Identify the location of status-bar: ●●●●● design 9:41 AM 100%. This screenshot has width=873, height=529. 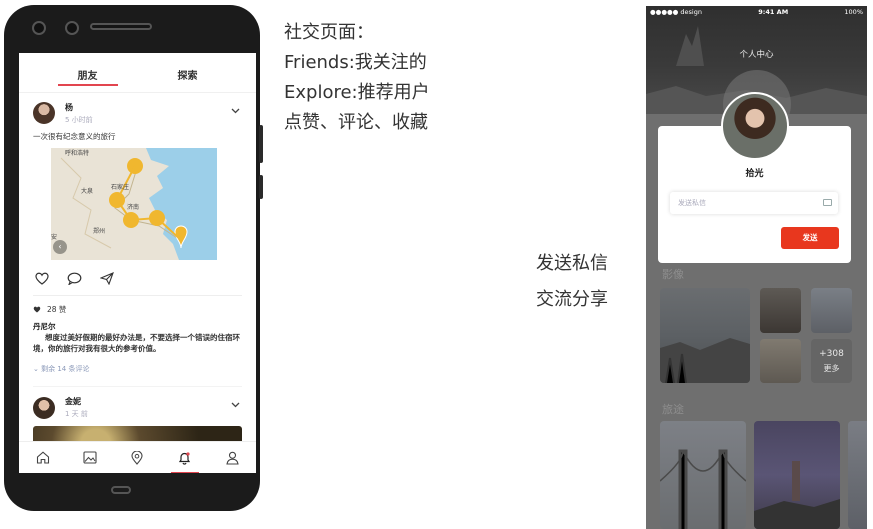
(756, 12).